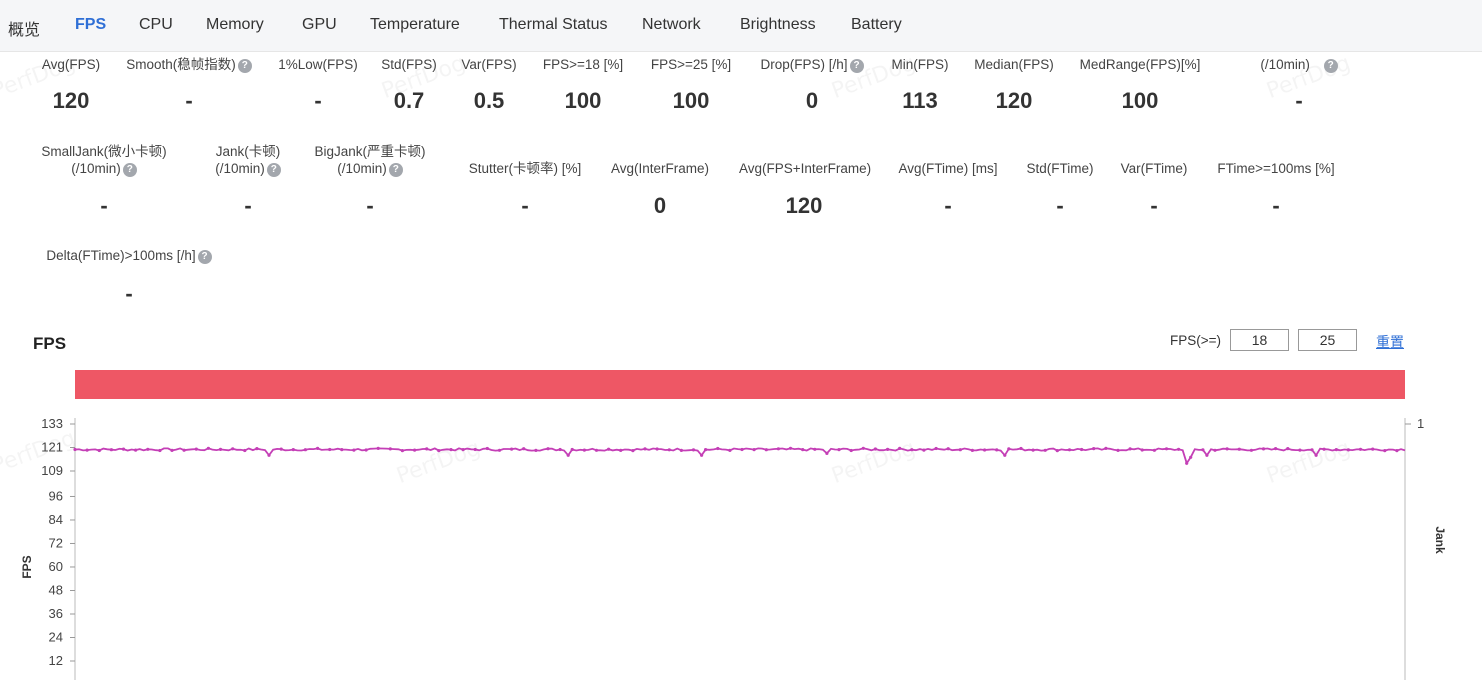 The height and width of the screenshot is (680, 1482). I want to click on y-tick-label: 133, so click(52, 423).